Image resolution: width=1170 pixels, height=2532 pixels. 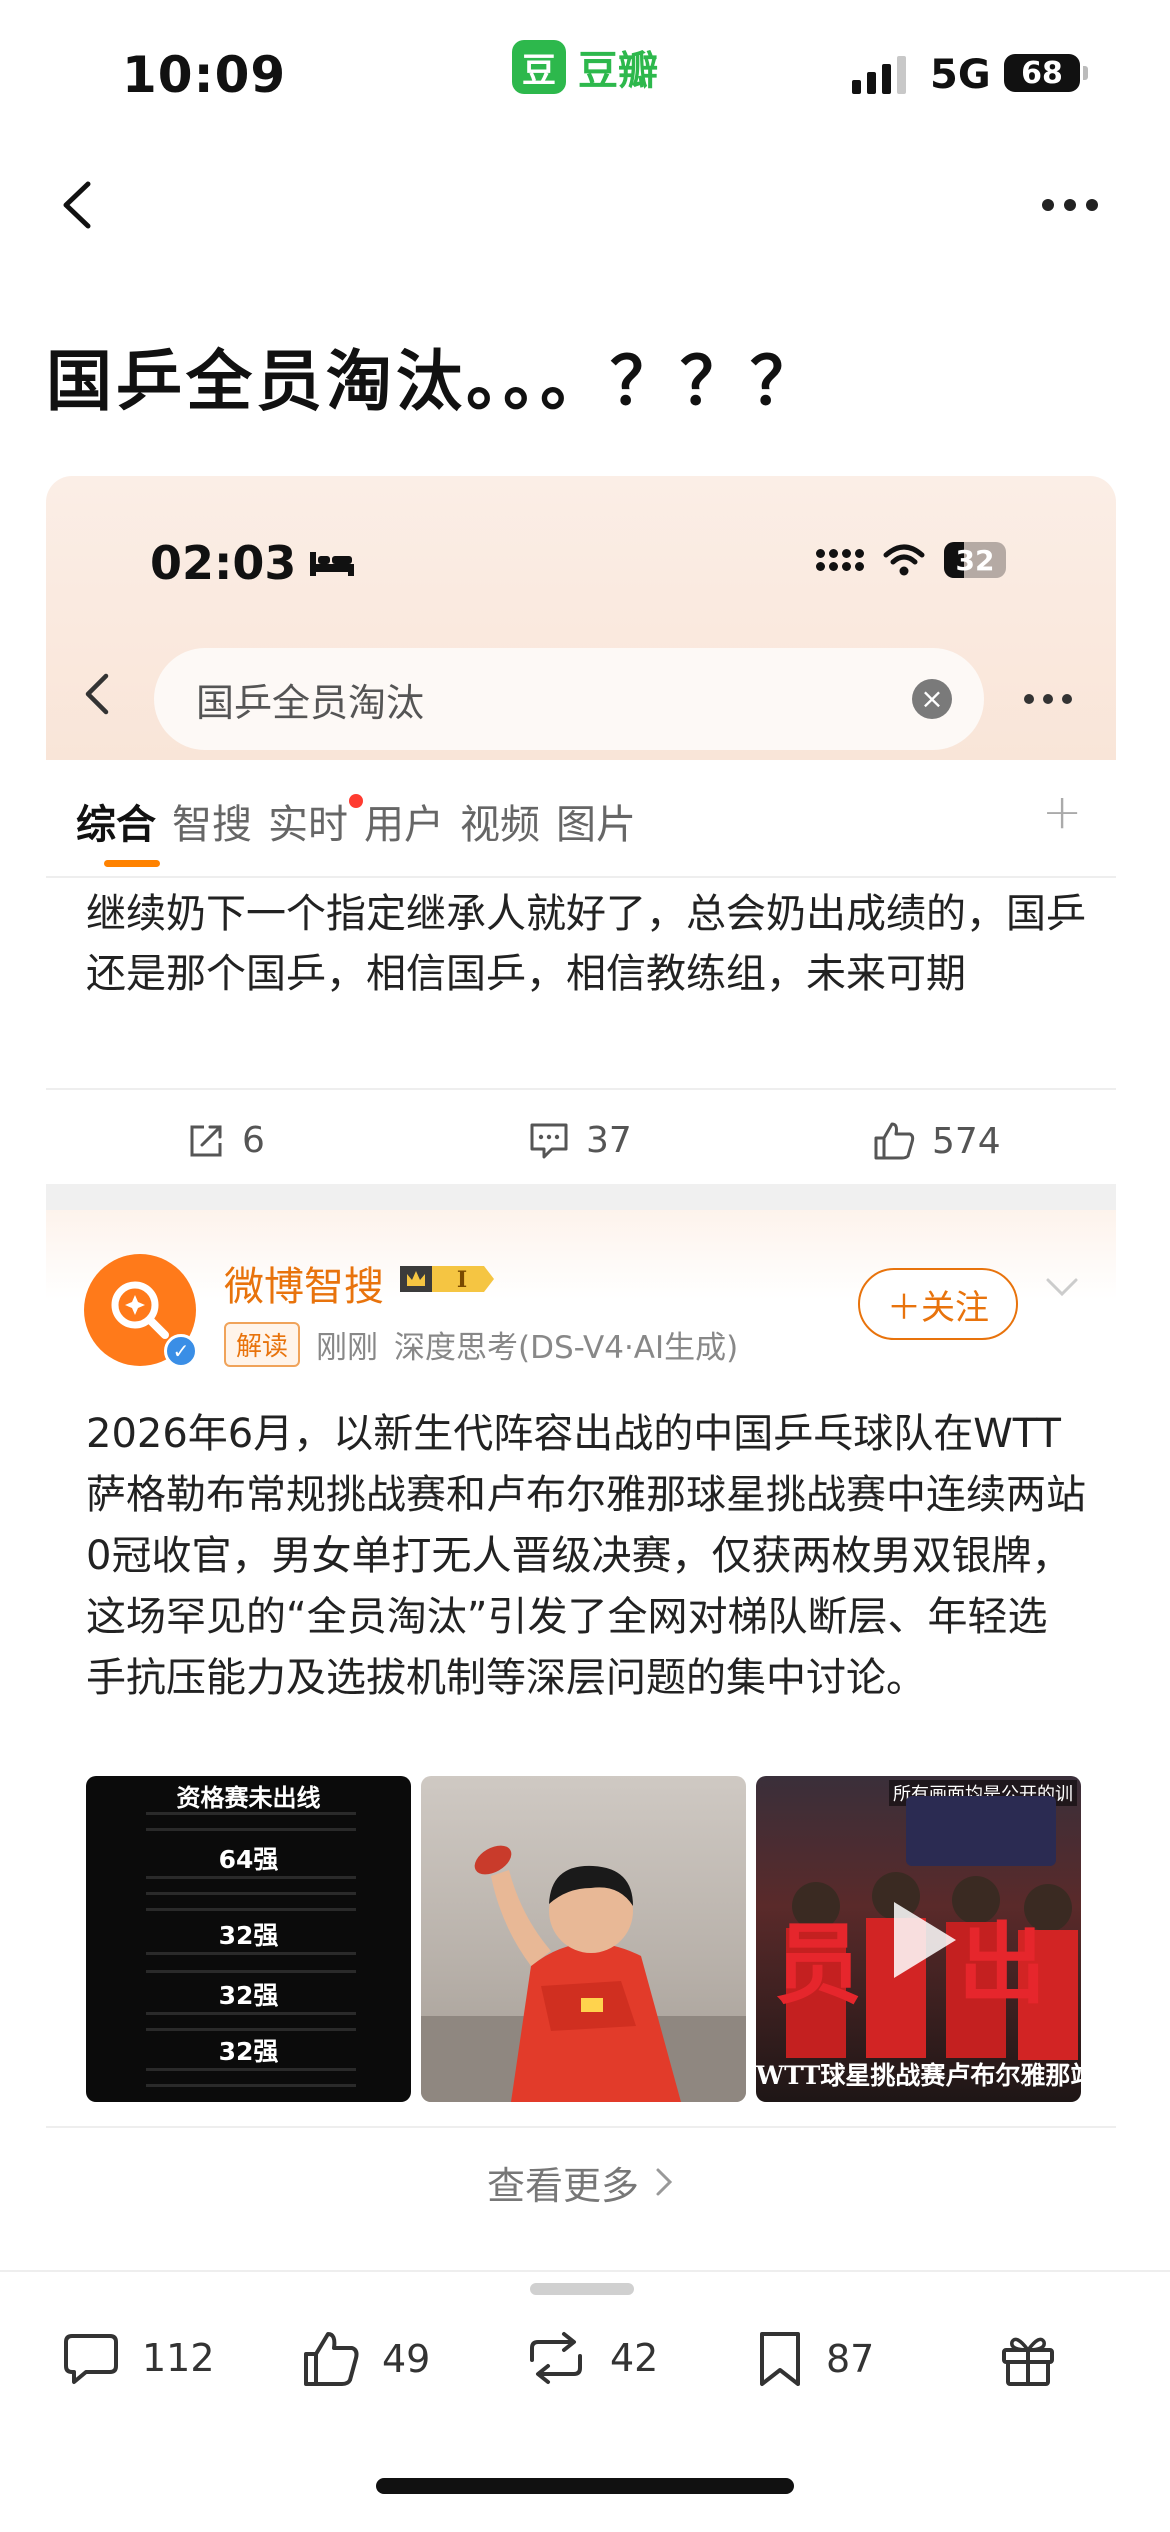 I want to click on thumbnail-ranking: 资格赛未出线 64强 32强 32强 32强, so click(x=248, y=1939).